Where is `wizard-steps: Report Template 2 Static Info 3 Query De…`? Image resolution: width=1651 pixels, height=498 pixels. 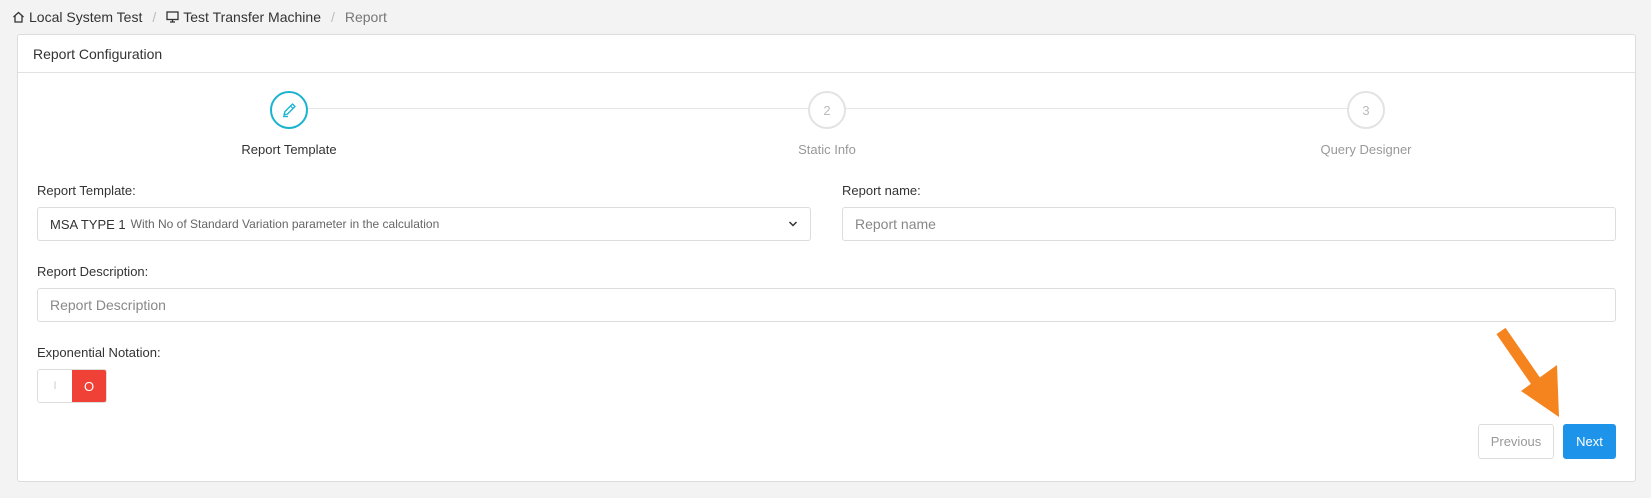 wizard-steps: Report Template 2 Static Info 3 Query De… is located at coordinates (826, 126).